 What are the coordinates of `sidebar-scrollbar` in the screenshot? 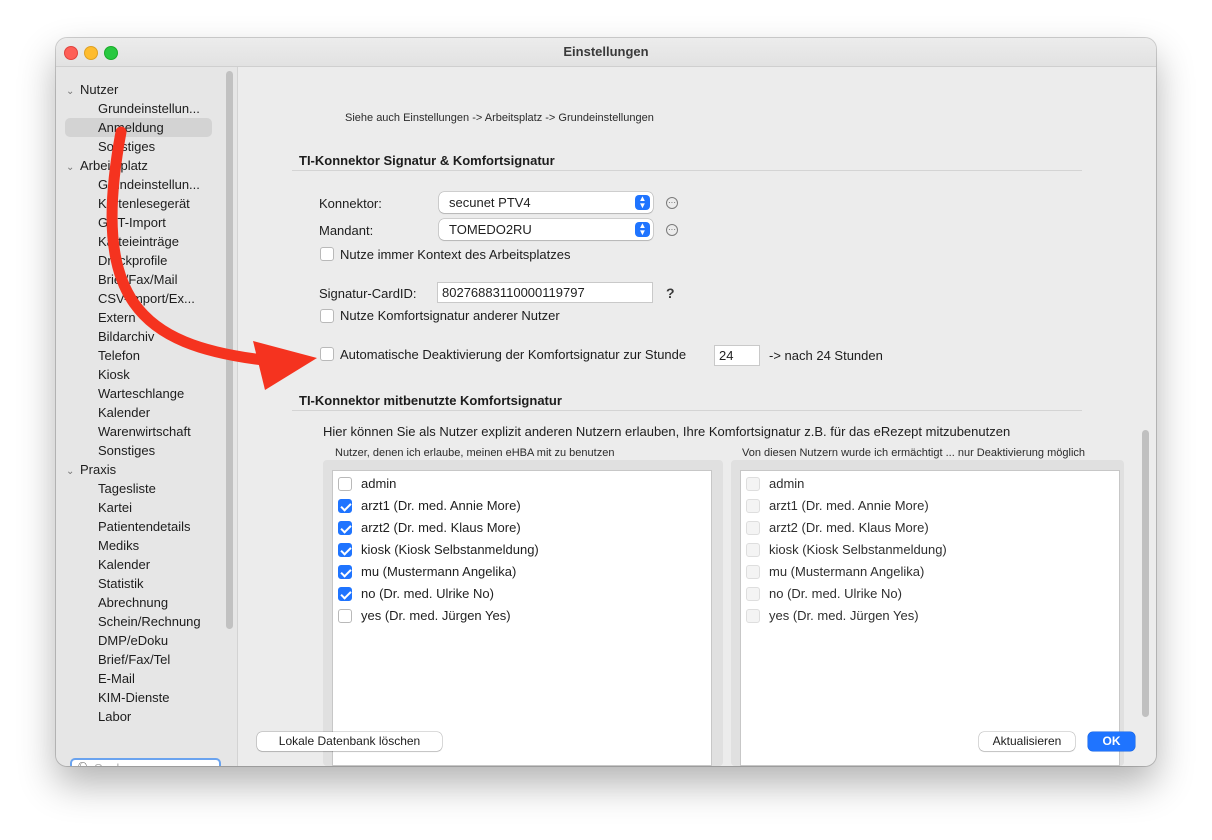 It's located at (229, 350).